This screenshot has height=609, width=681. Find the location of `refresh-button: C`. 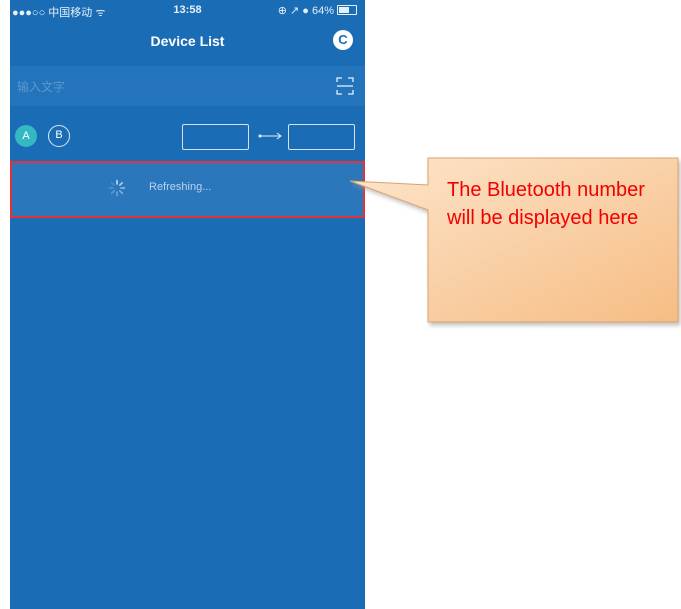

refresh-button: C is located at coordinates (343, 40).